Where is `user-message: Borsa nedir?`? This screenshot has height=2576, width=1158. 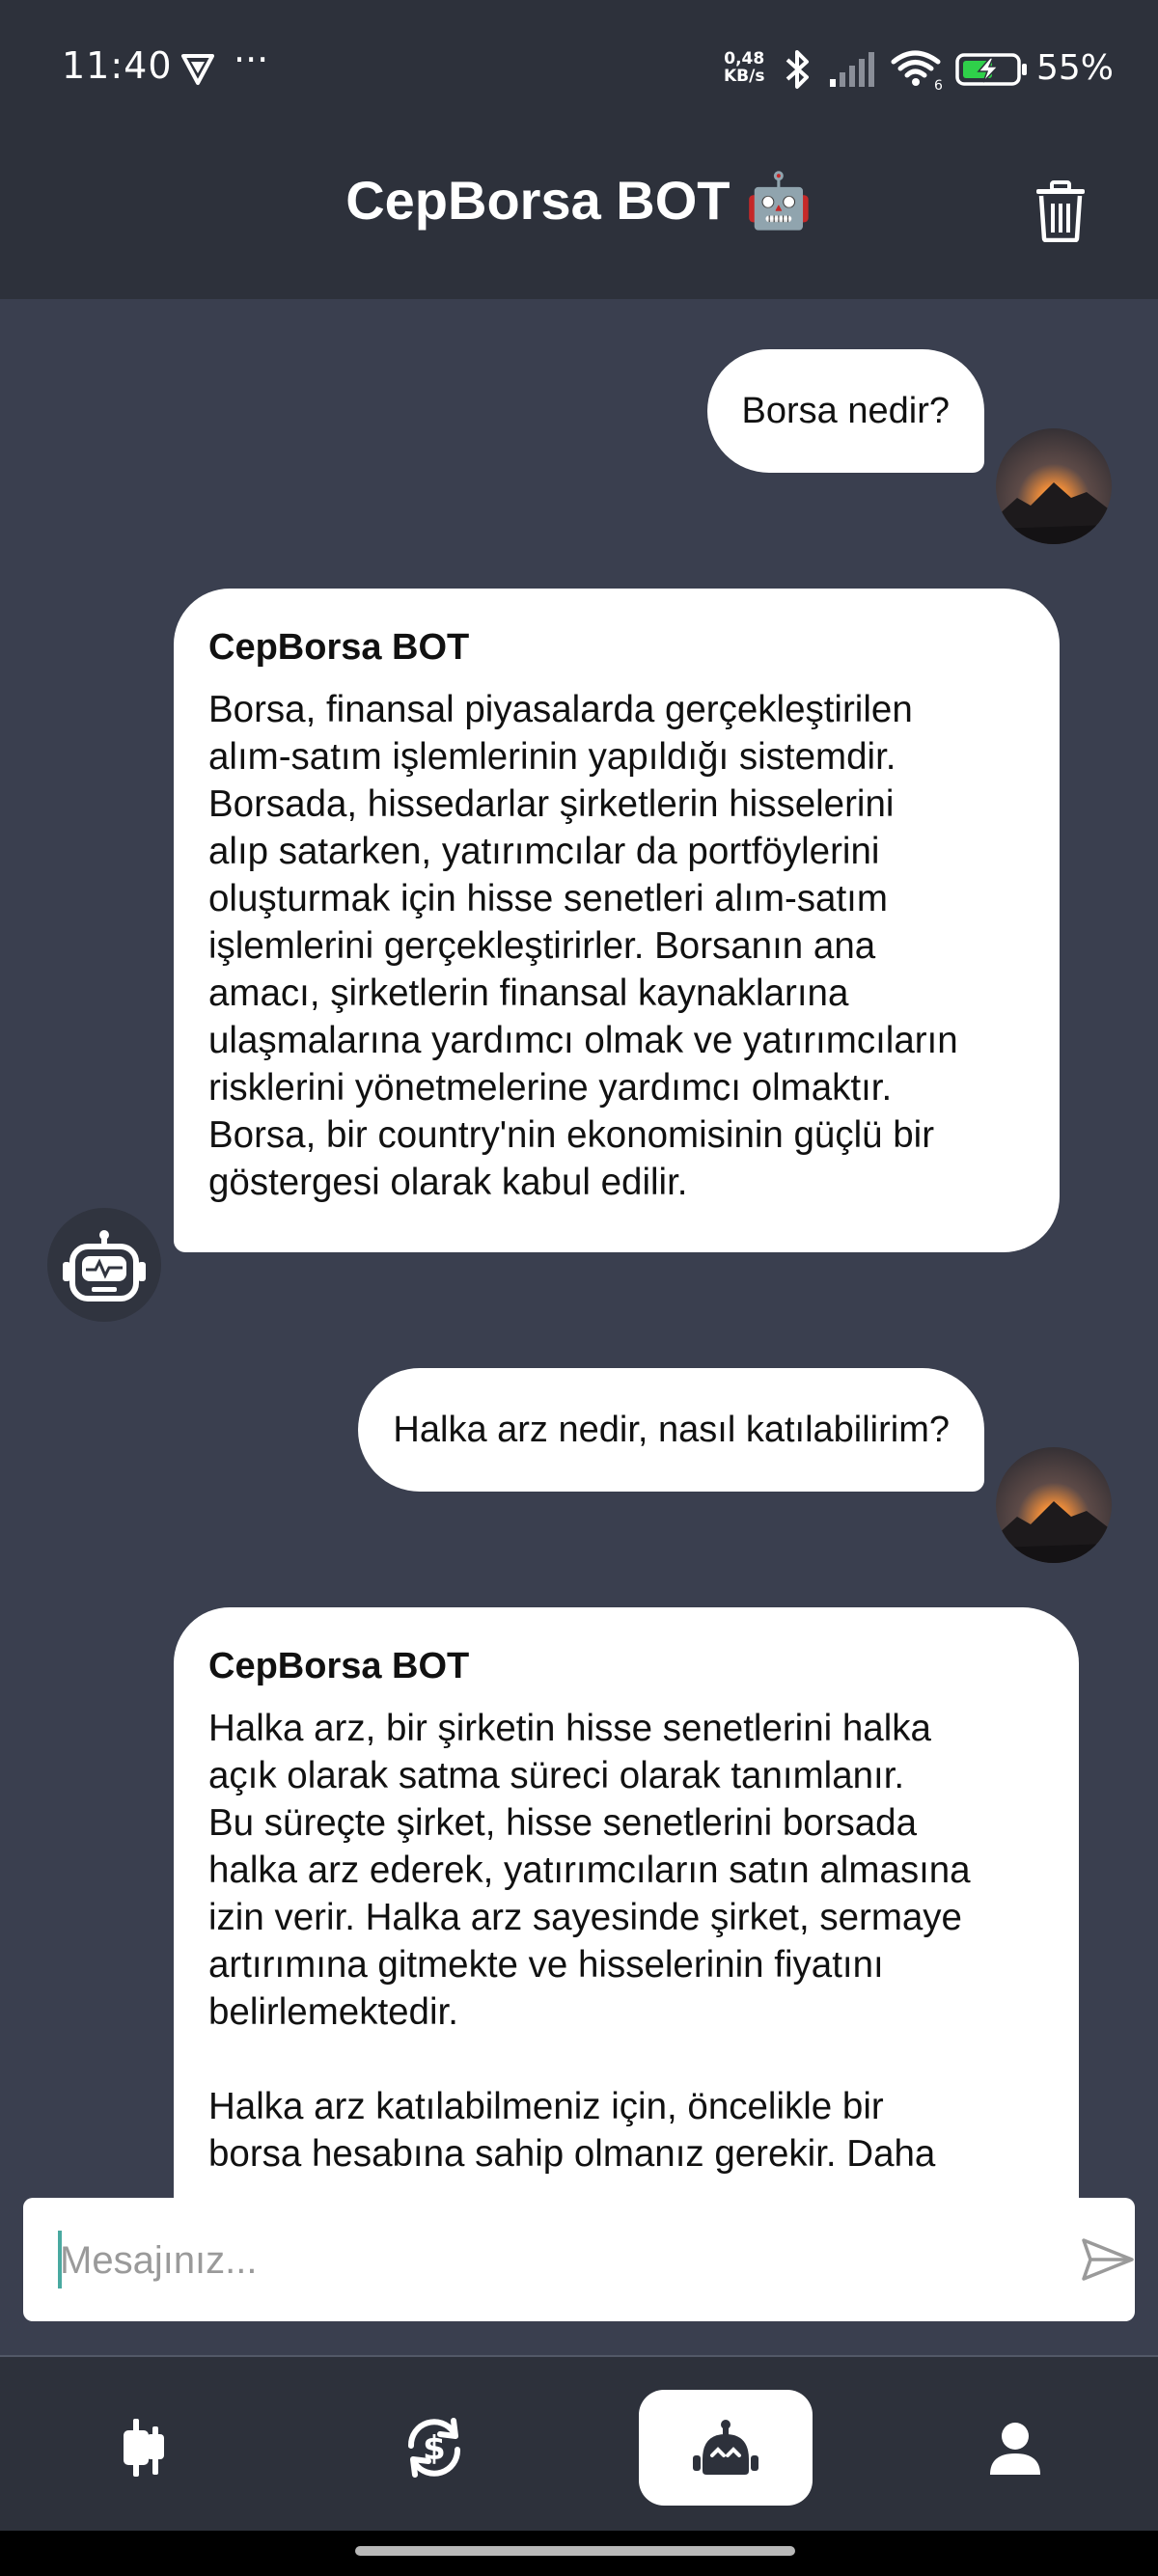
user-message: Borsa nedir? is located at coordinates (845, 411).